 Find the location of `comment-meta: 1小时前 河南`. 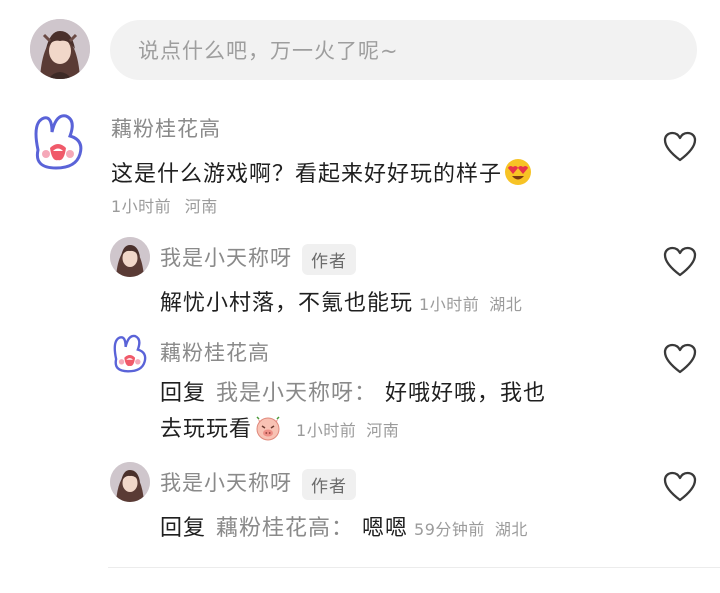

comment-meta: 1小时前 河南 is located at coordinates (164, 205).